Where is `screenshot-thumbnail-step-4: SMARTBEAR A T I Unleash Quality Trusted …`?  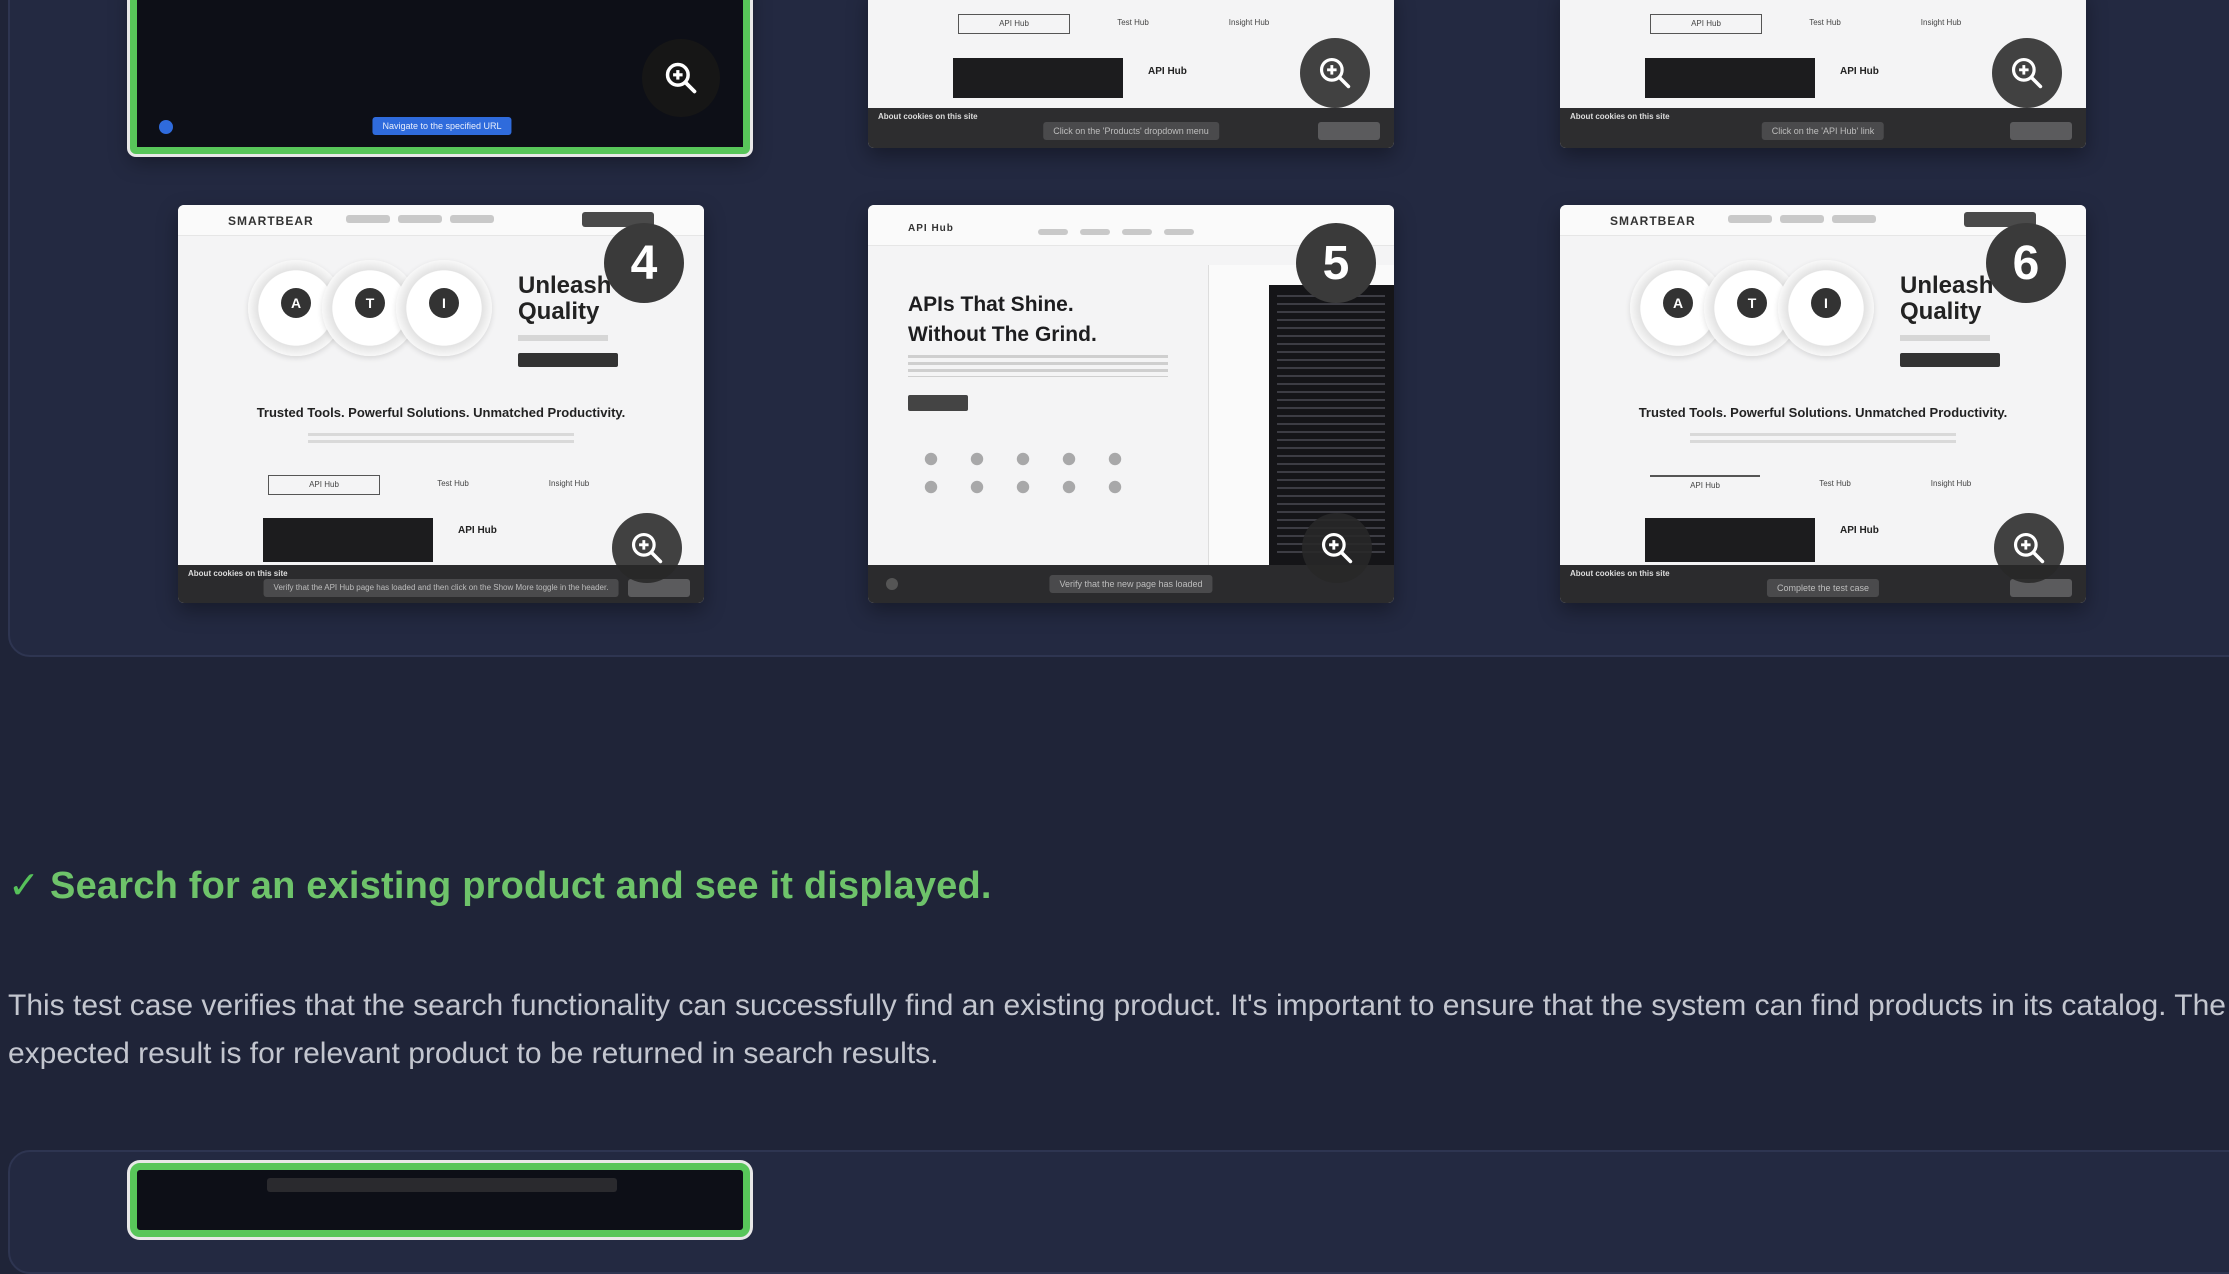 screenshot-thumbnail-step-4: SMARTBEAR A T I Unleash Quality Trusted … is located at coordinates (441, 404).